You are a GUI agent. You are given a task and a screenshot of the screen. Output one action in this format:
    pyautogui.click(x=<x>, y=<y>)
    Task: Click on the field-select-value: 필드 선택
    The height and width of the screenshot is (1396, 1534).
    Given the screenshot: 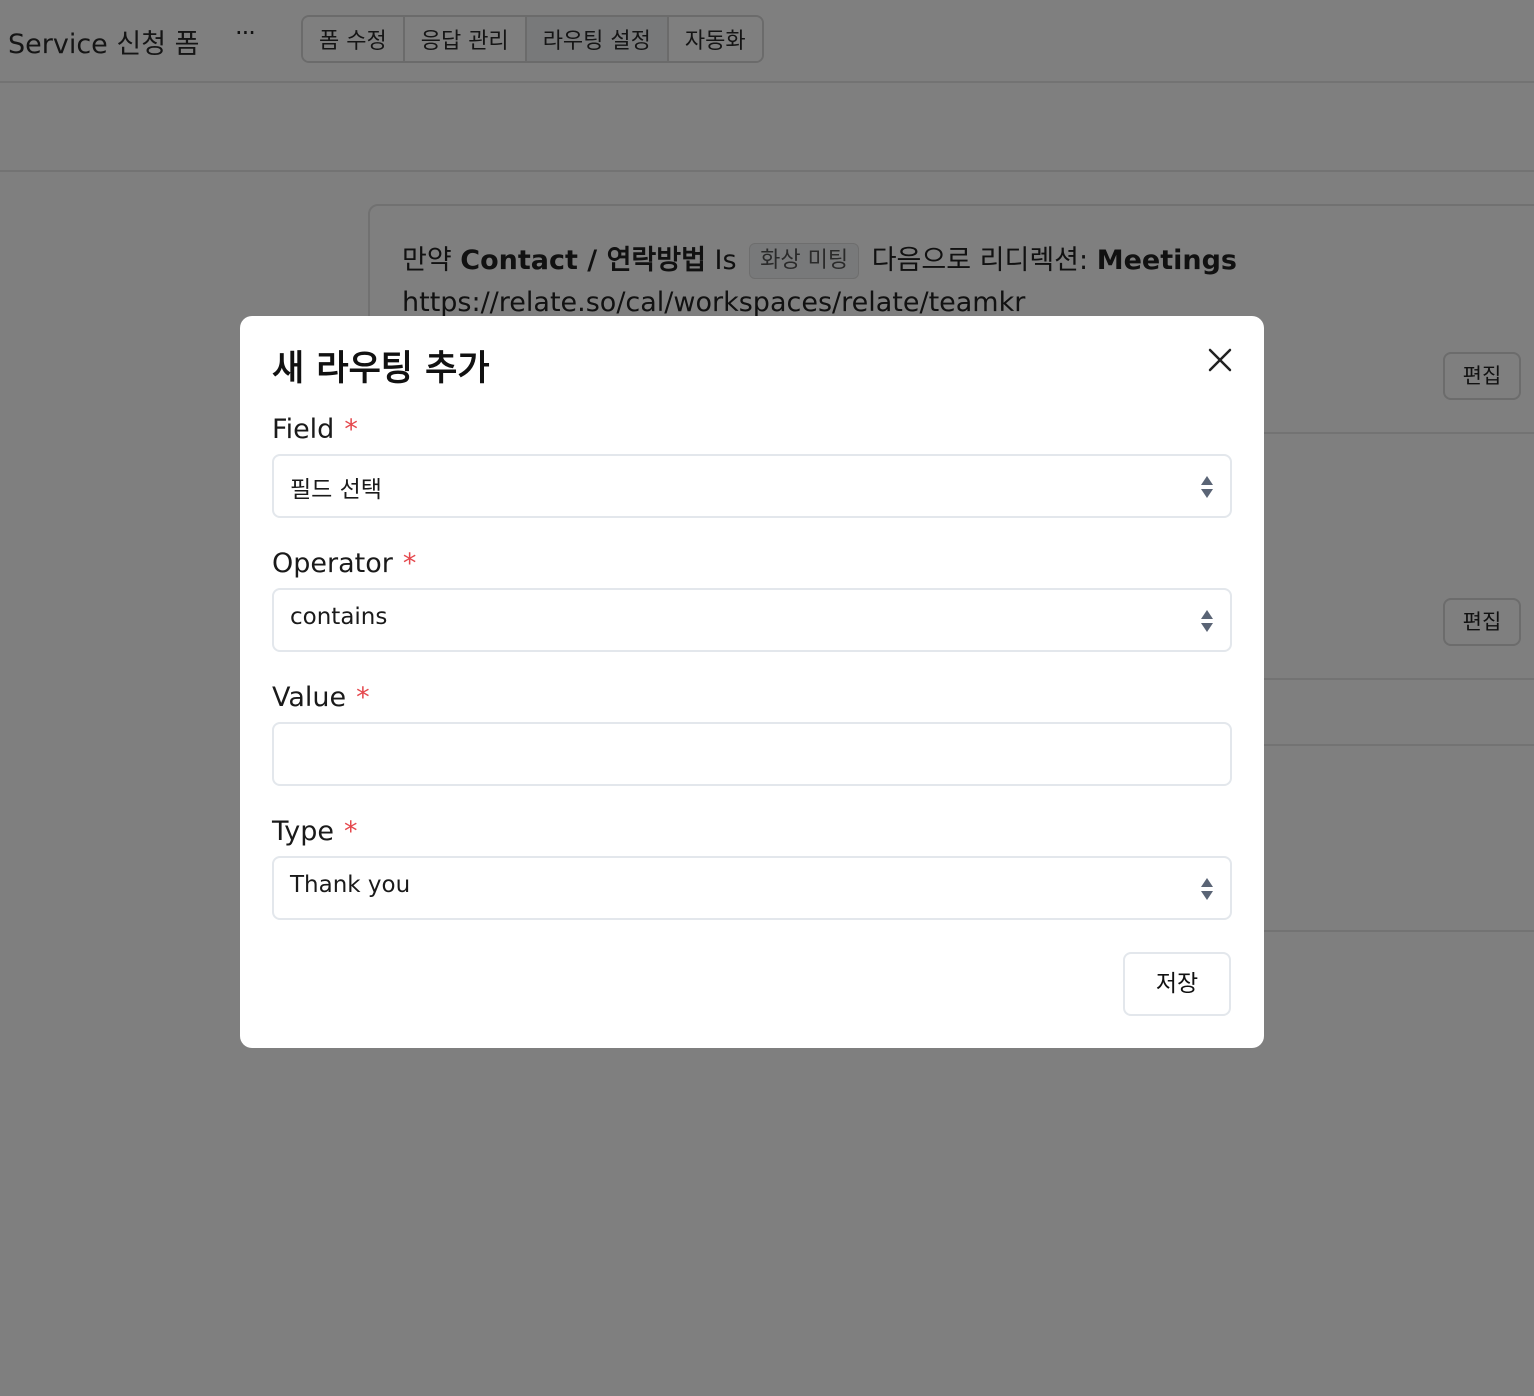 What is the action you would take?
    pyautogui.click(x=336, y=490)
    